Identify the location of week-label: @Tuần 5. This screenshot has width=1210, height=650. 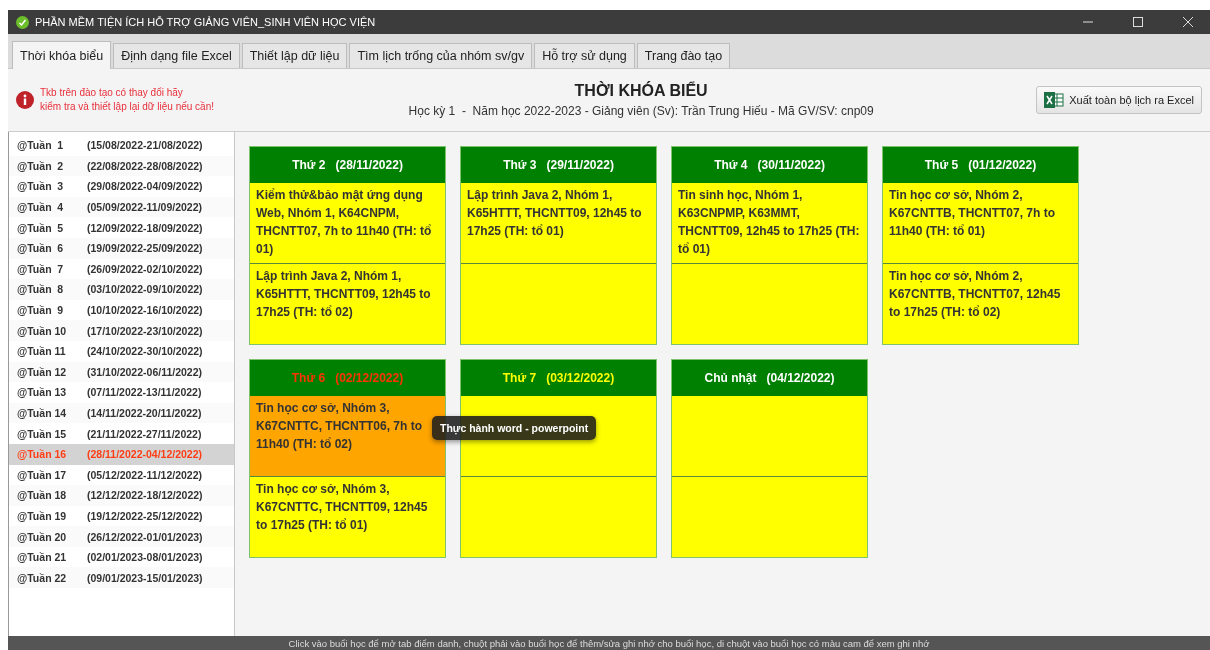
(41, 227).